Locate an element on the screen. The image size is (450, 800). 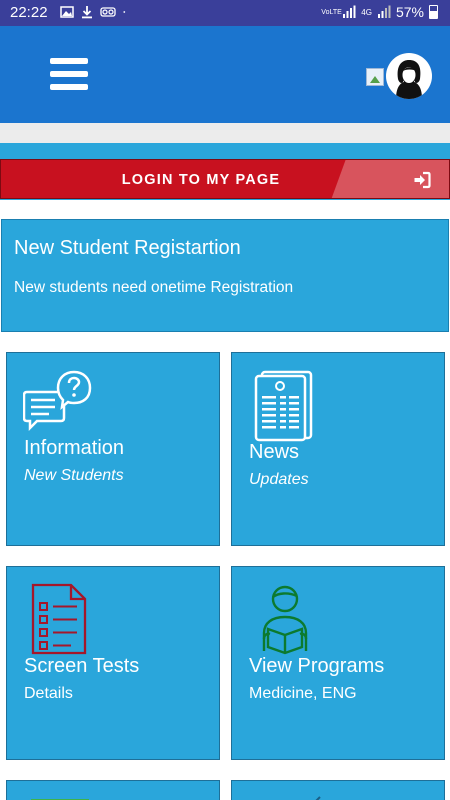
view-programs-title: View Programs is located at coordinates (317, 666).